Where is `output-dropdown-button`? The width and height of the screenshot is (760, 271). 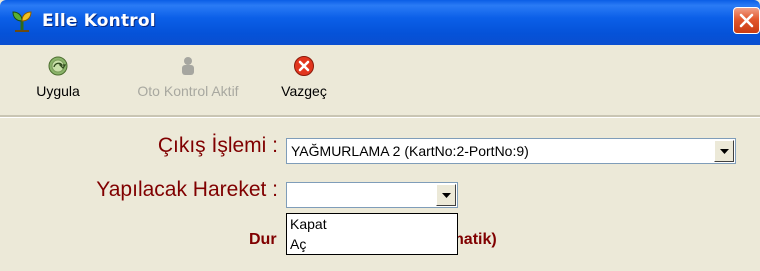
output-dropdown-button is located at coordinates (724, 151).